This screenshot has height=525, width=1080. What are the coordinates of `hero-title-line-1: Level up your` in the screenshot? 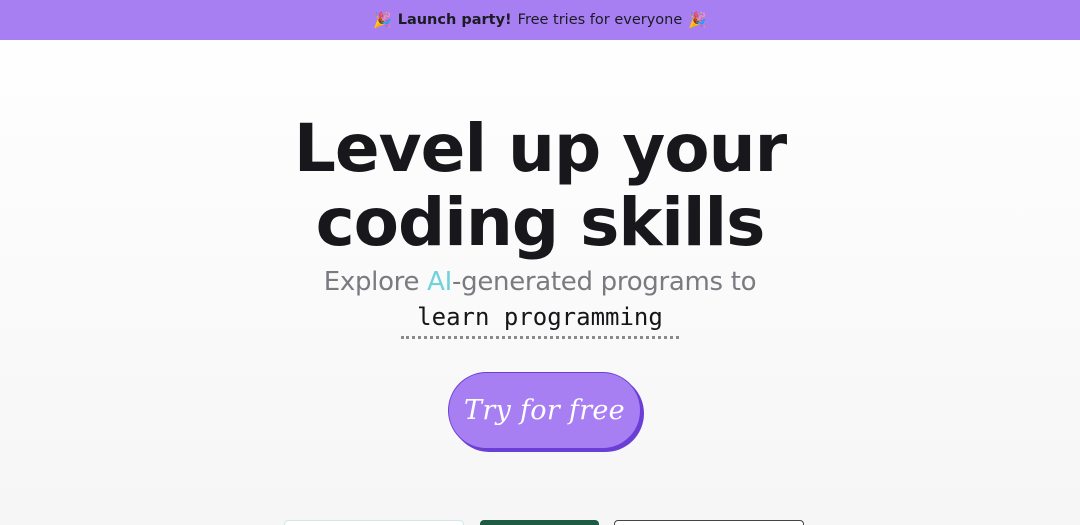 It's located at (540, 148).